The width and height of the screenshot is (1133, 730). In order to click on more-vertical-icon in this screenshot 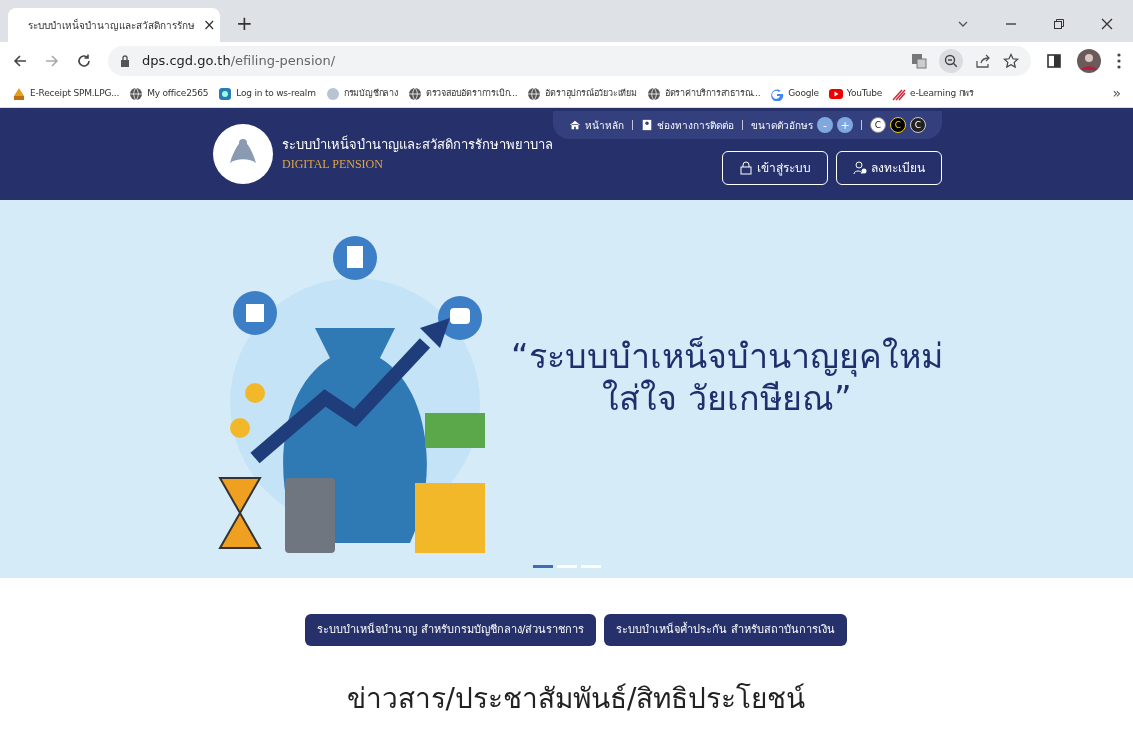, I will do `click(1119, 61)`.